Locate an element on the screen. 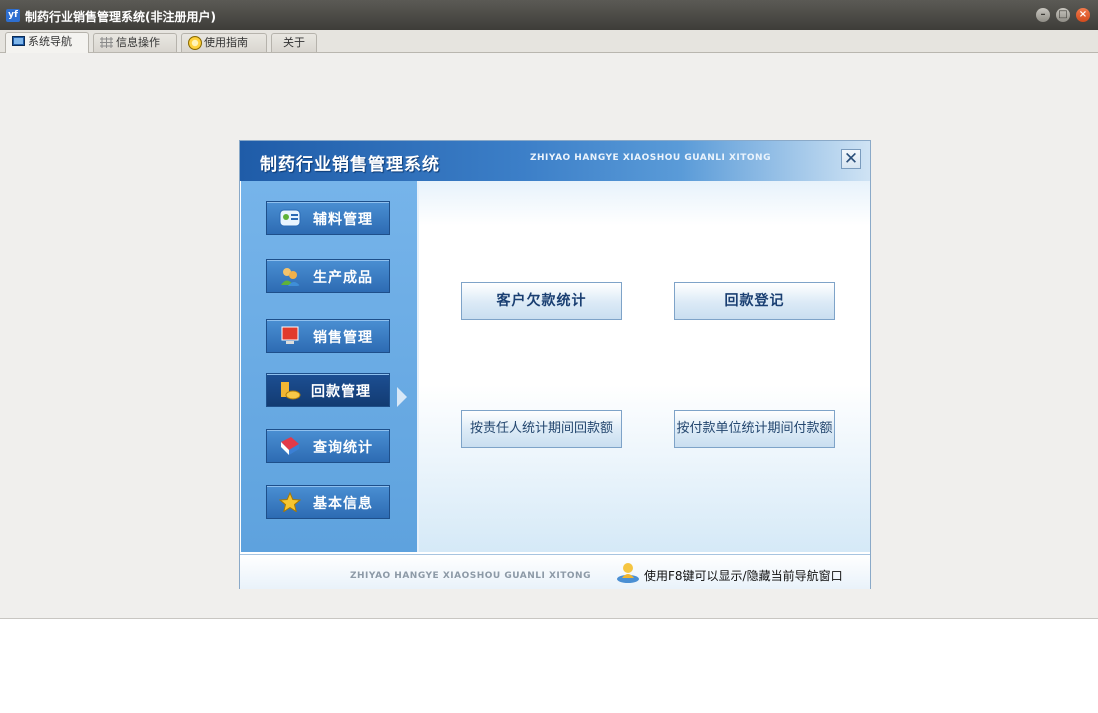 The height and width of the screenshot is (713, 1098). tab-bar: 系统导航 信息操作 使用指南 关于 is located at coordinates (549, 41).